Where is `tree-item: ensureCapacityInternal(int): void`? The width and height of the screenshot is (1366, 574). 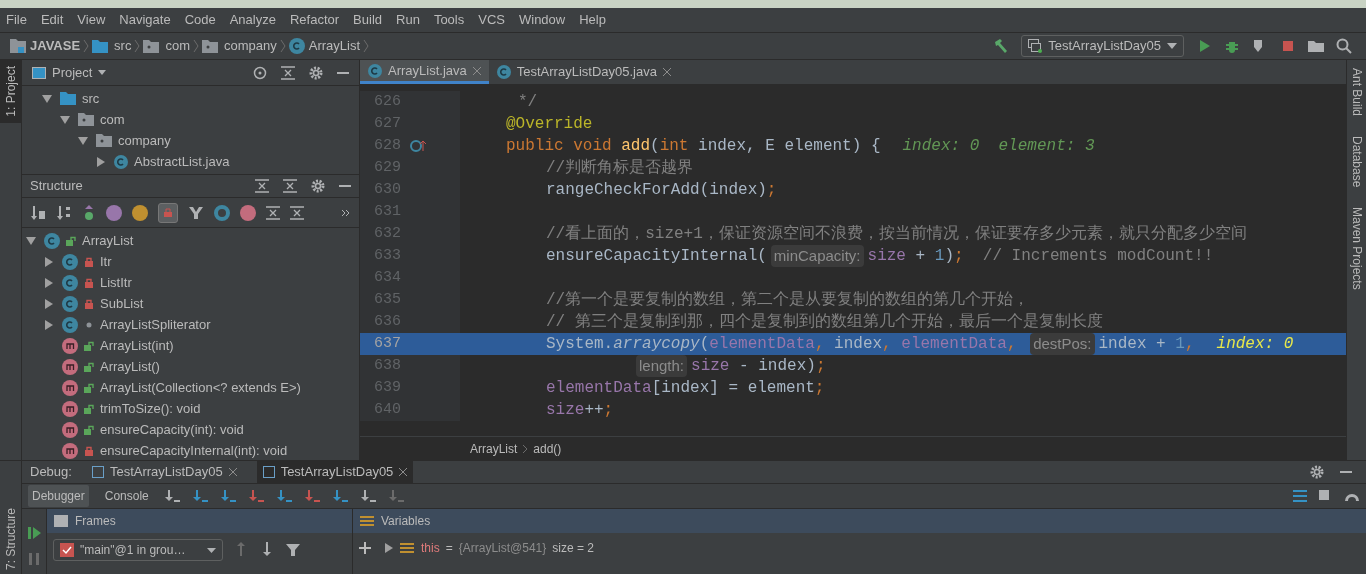 tree-item: ensureCapacityInternal(int): void is located at coordinates (194, 450).